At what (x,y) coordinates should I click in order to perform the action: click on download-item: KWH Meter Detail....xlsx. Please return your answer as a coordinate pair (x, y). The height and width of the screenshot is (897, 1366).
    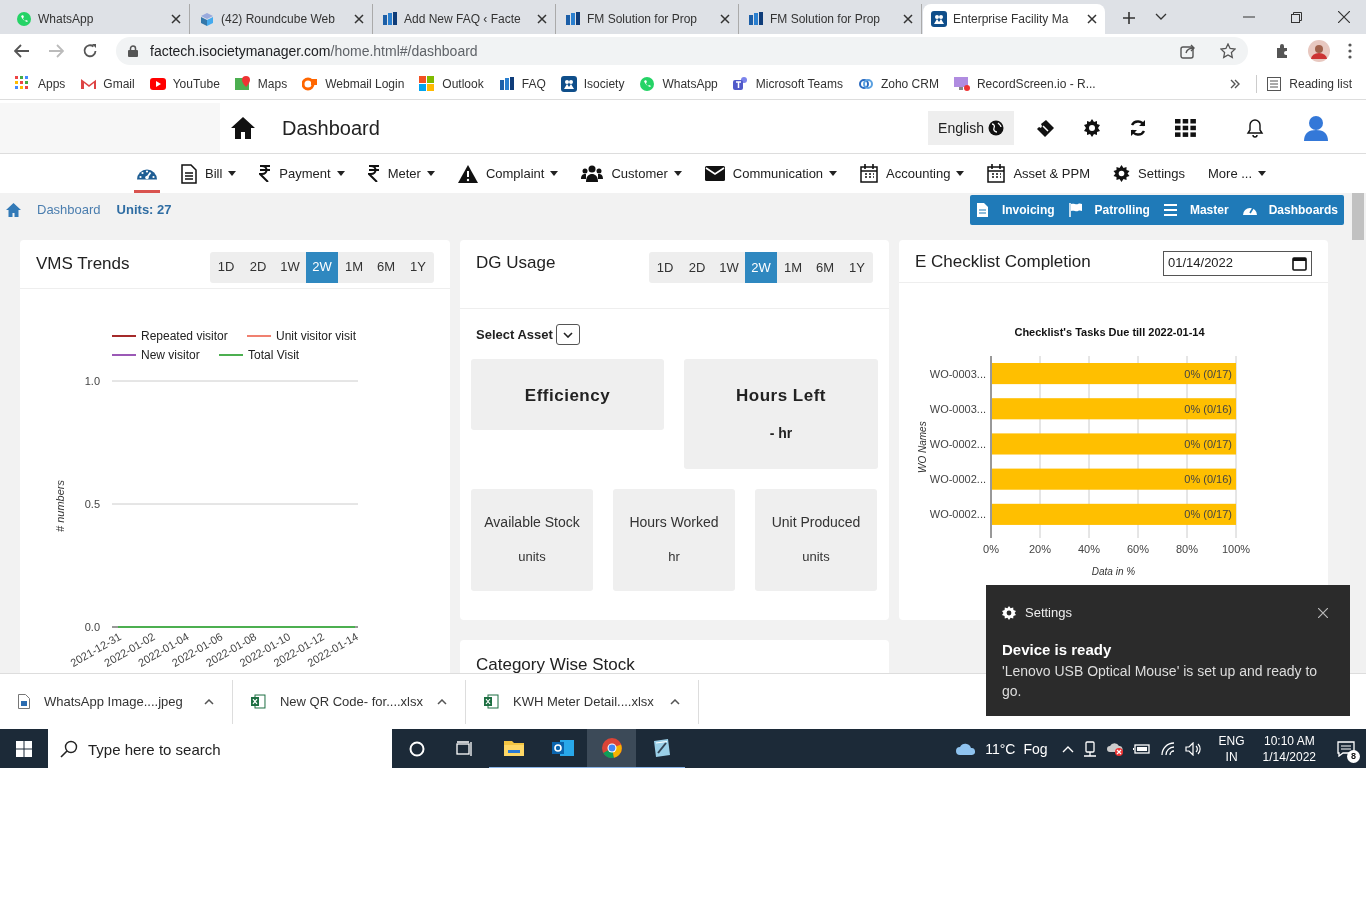
    Looking at the image, I should click on (582, 701).